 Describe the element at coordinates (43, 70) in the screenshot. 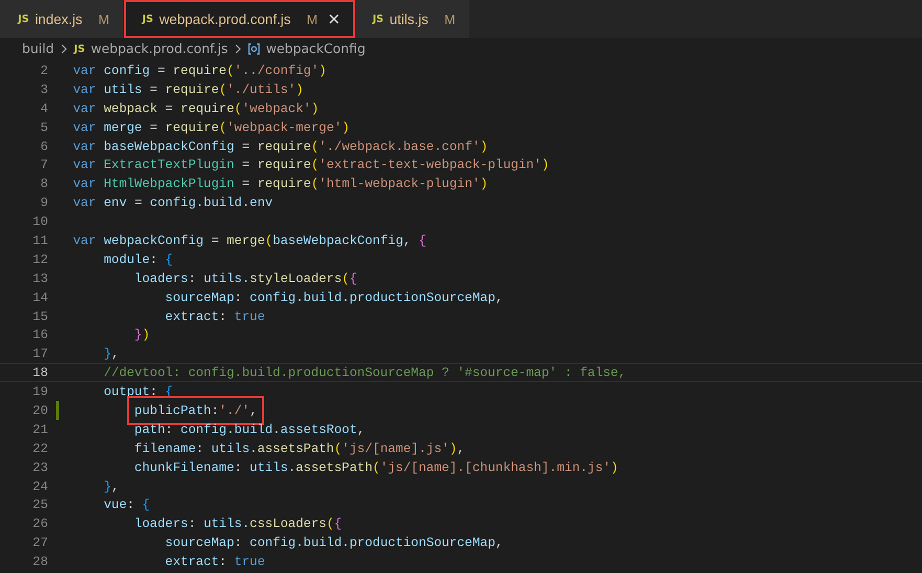

I see `line-number: 2` at that location.